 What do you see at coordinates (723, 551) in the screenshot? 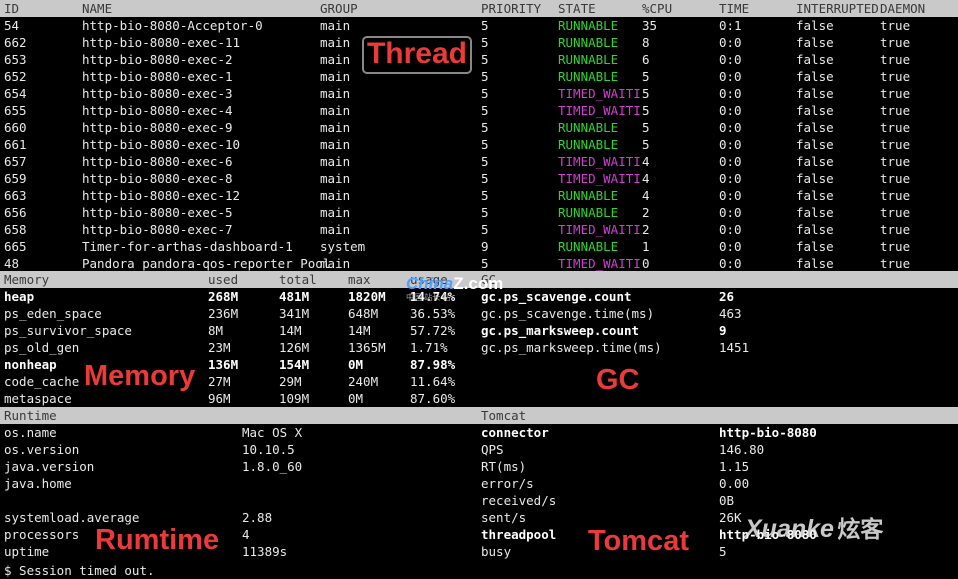
I see `tomcat-value: 5` at bounding box center [723, 551].